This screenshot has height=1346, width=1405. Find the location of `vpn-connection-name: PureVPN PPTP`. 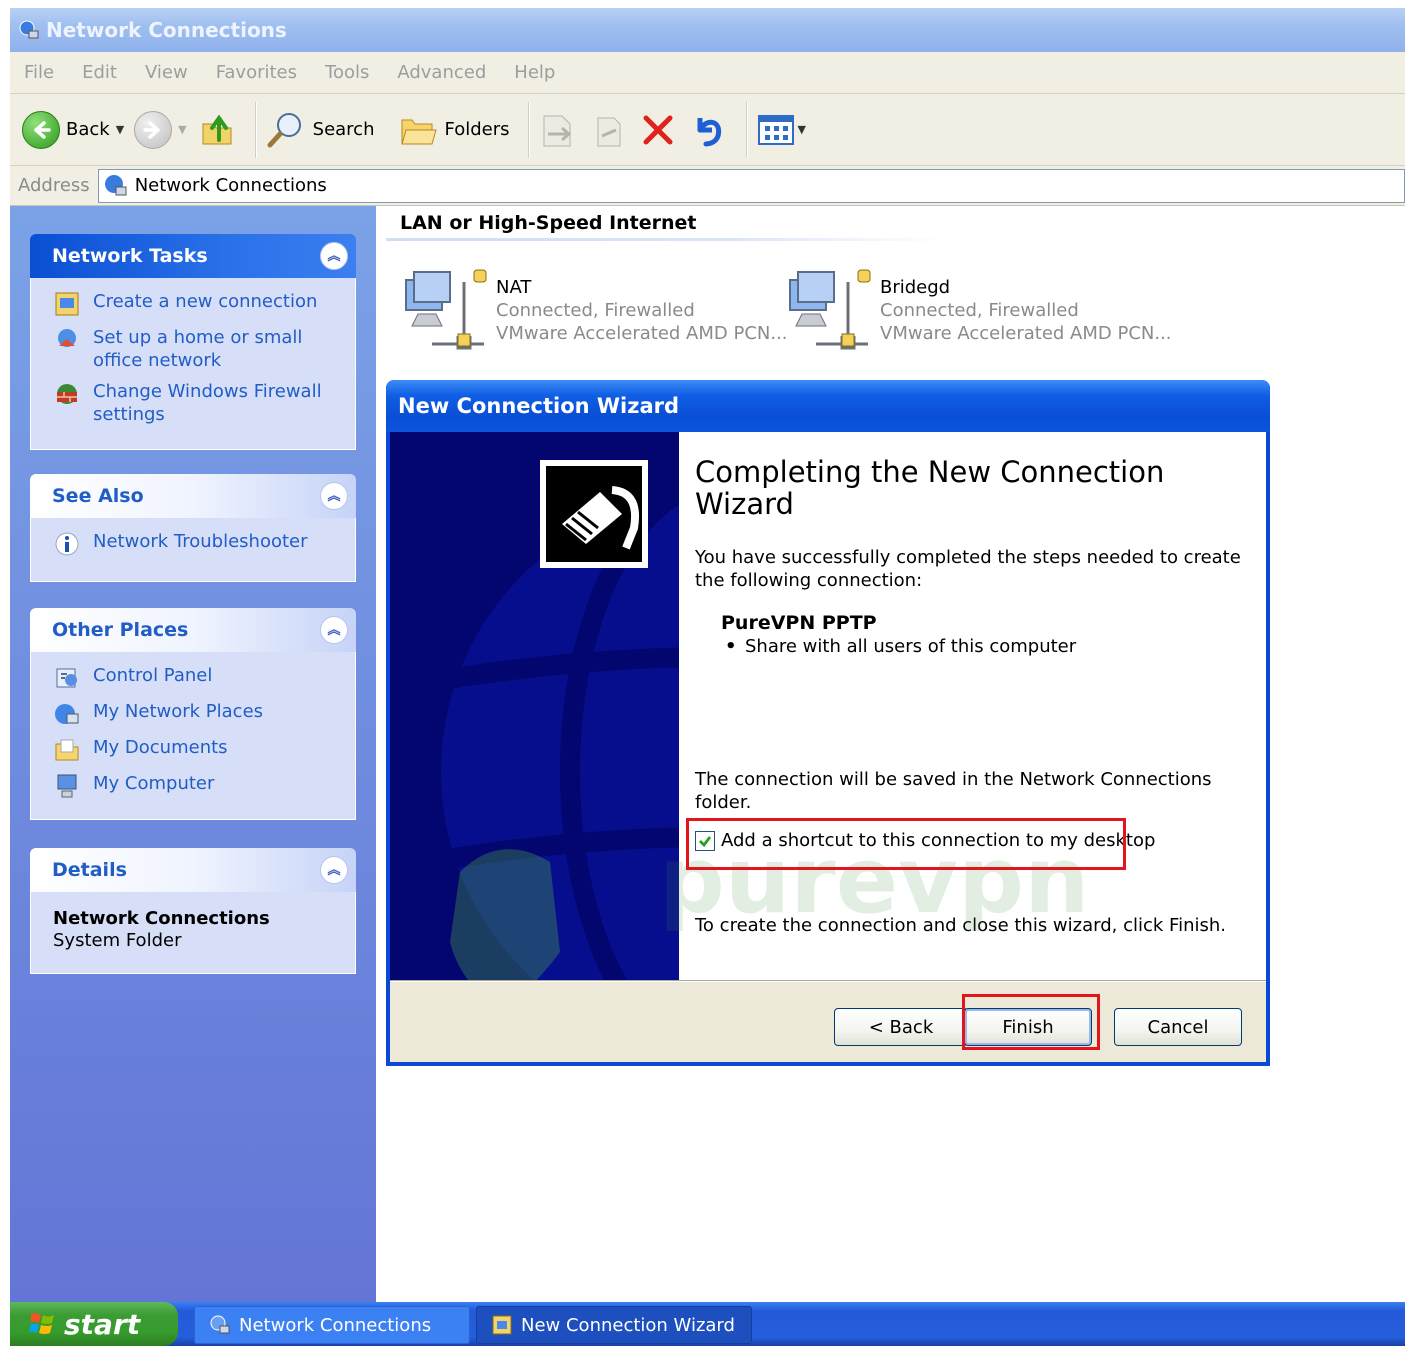

vpn-connection-name: PureVPN PPTP is located at coordinates (799, 623).